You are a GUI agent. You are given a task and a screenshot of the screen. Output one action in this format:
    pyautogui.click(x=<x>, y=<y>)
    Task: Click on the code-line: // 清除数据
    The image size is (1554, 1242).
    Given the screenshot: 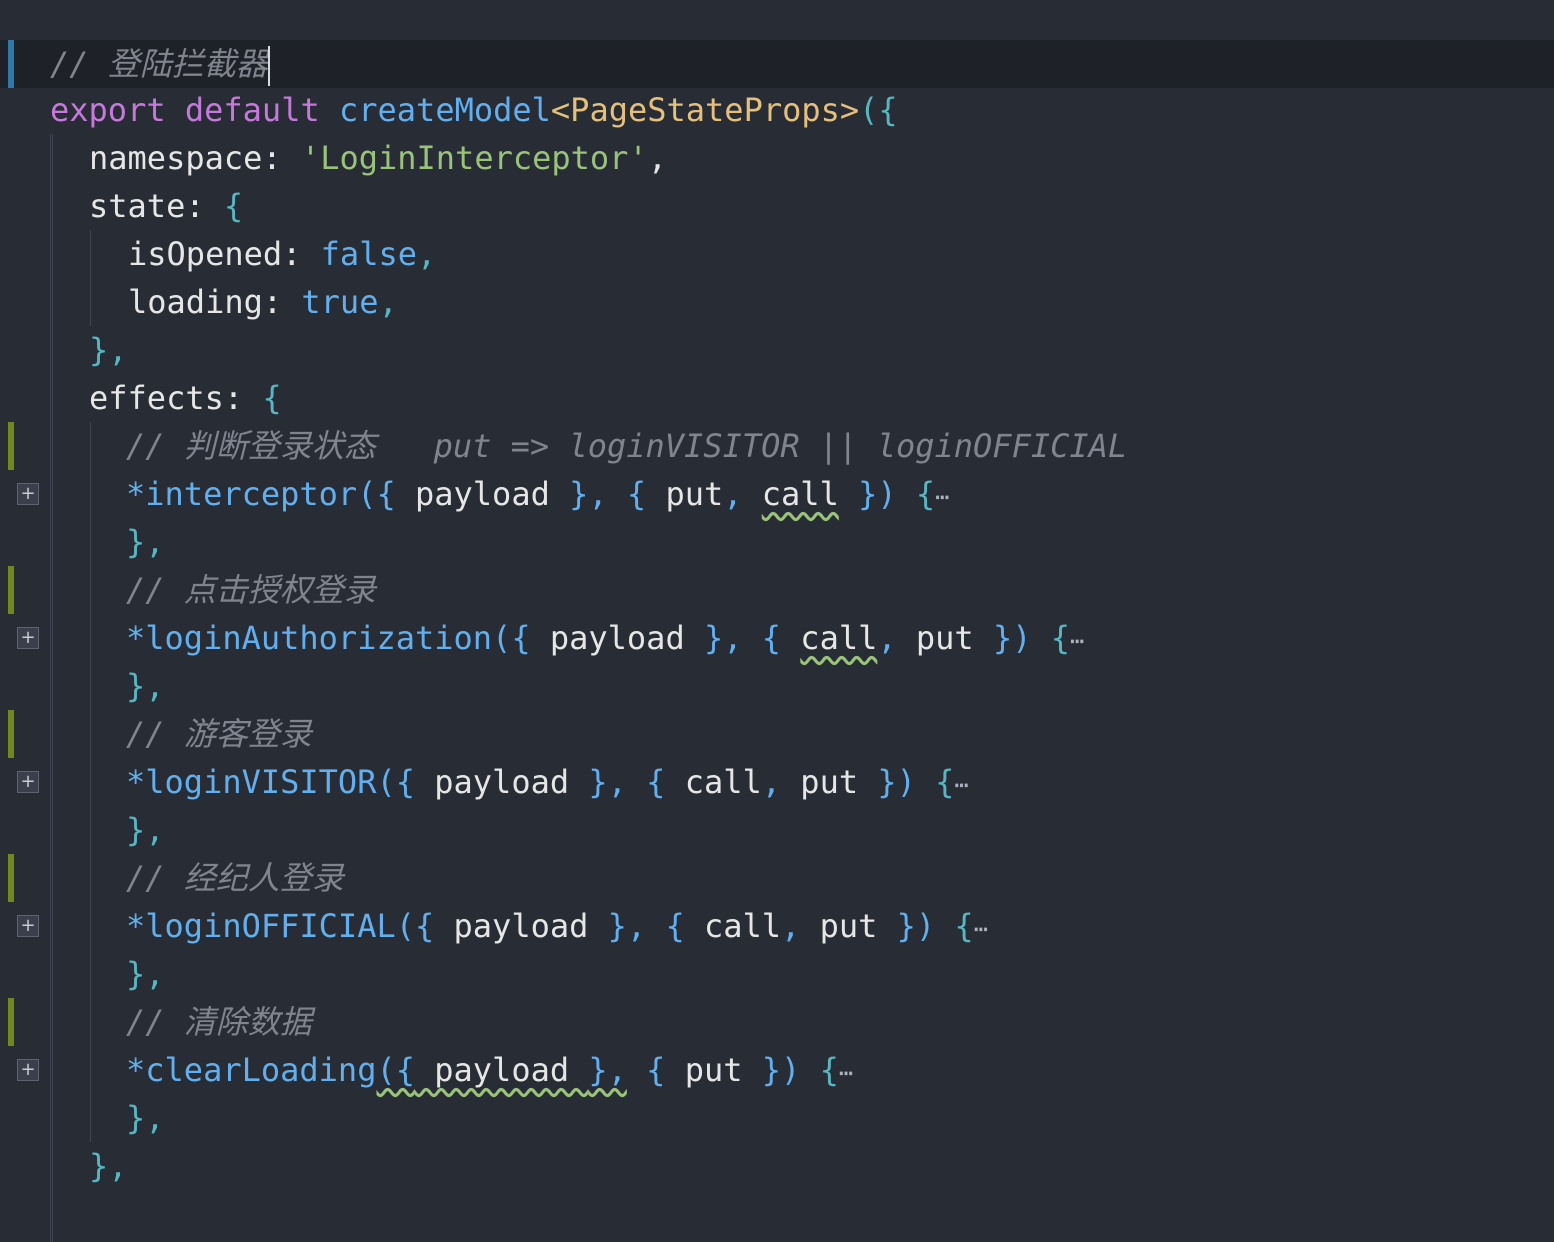 What is the action you would take?
    pyautogui.click(x=777, y=1022)
    